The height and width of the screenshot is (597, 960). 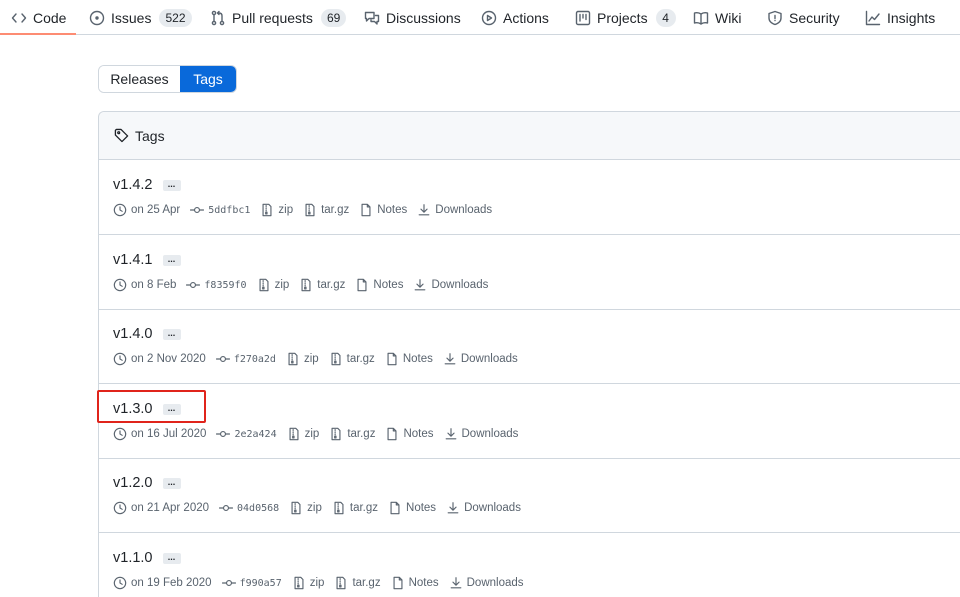 What do you see at coordinates (255, 359) in the screenshot?
I see `tag-commit-sha: f270a2d` at bounding box center [255, 359].